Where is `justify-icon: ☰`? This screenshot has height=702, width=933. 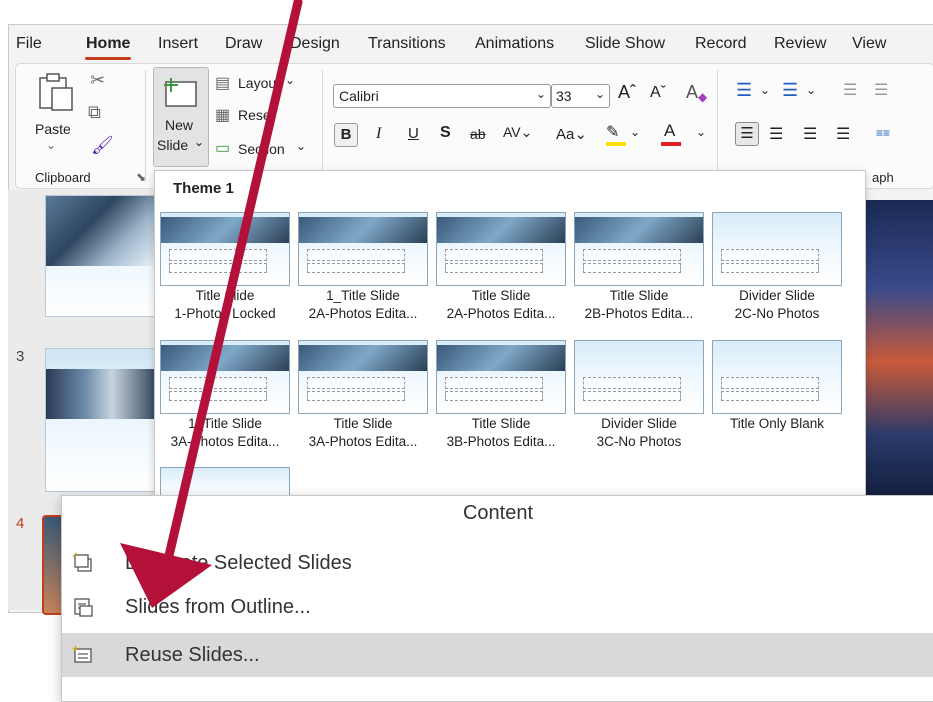 justify-icon: ☰ is located at coordinates (843, 134).